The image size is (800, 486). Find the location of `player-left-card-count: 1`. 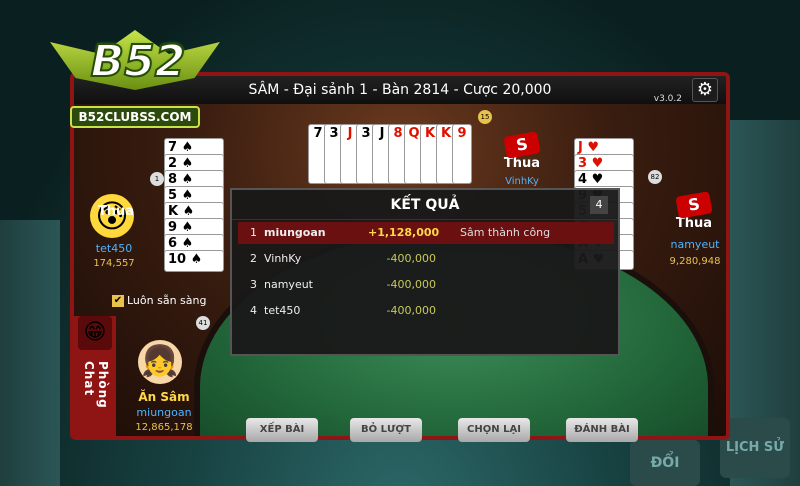

player-left-card-count: 1 is located at coordinates (157, 179).